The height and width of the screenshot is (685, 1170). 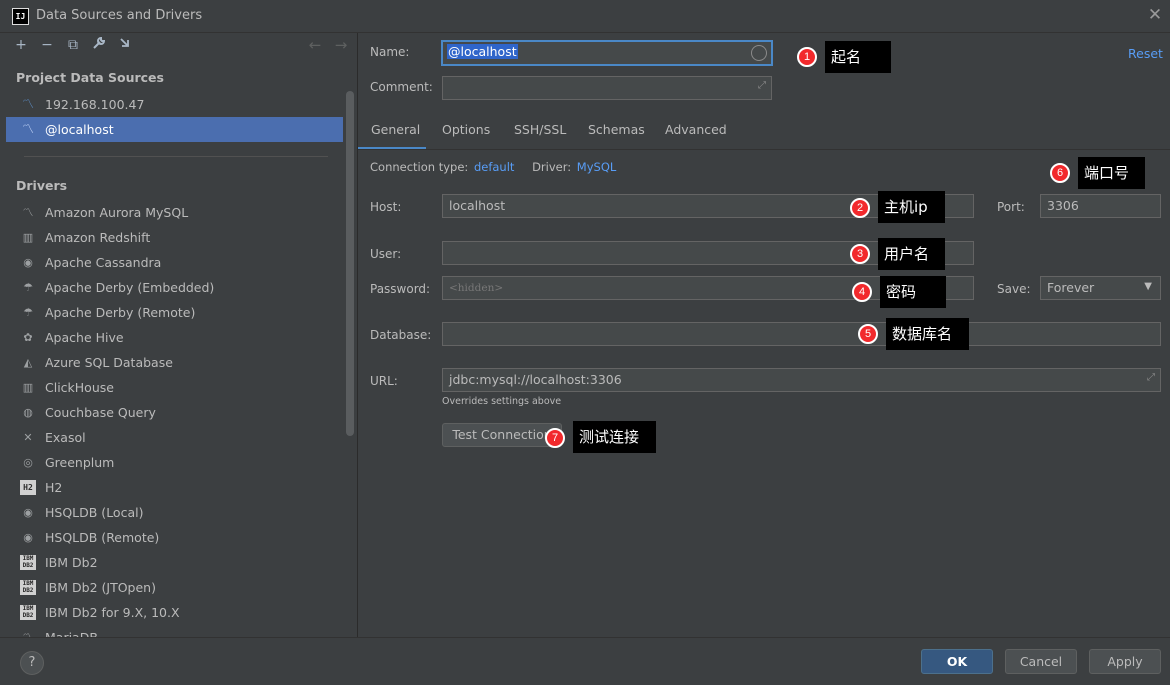 What do you see at coordinates (315, 45) in the screenshot?
I see `back-arrow-icon: ←` at bounding box center [315, 45].